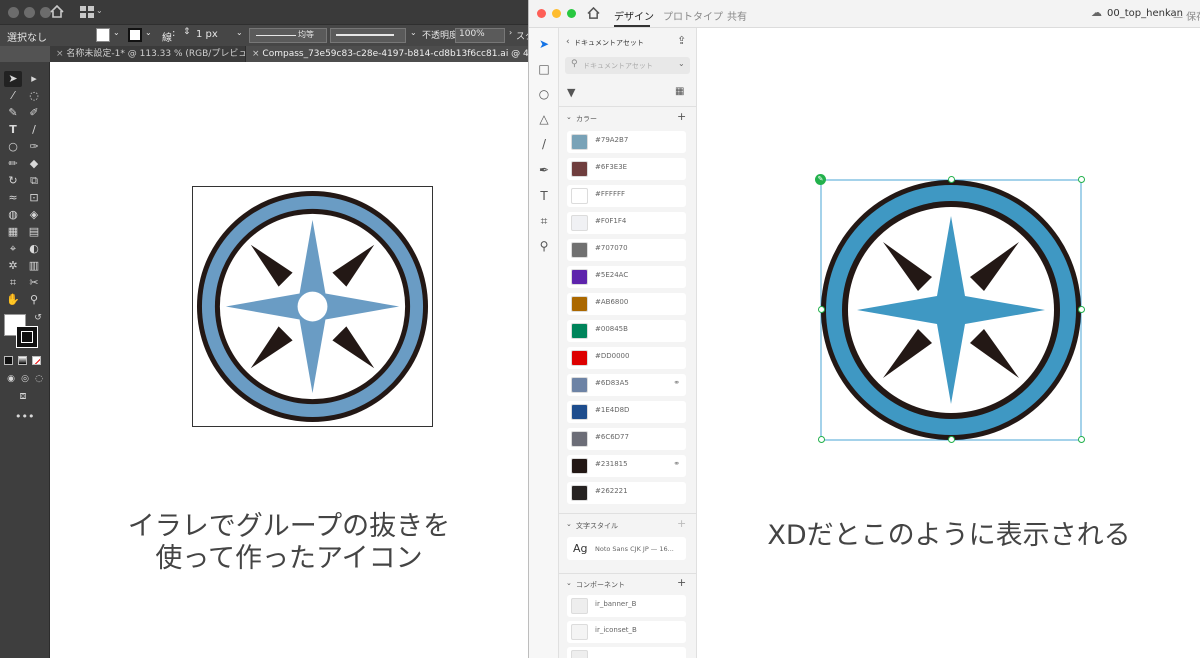 The height and width of the screenshot is (658, 1200). I want to click on graph-tool-icon: ▥, so click(34, 266).